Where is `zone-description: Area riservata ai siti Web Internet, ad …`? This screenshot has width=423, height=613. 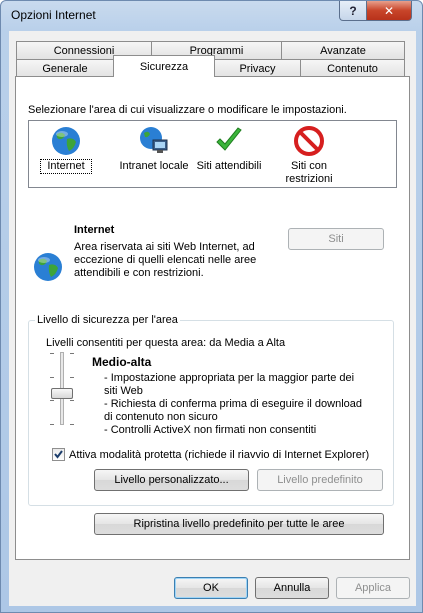
zone-description: Area riservata ai siti Web Internet, ad … is located at coordinates (165, 260).